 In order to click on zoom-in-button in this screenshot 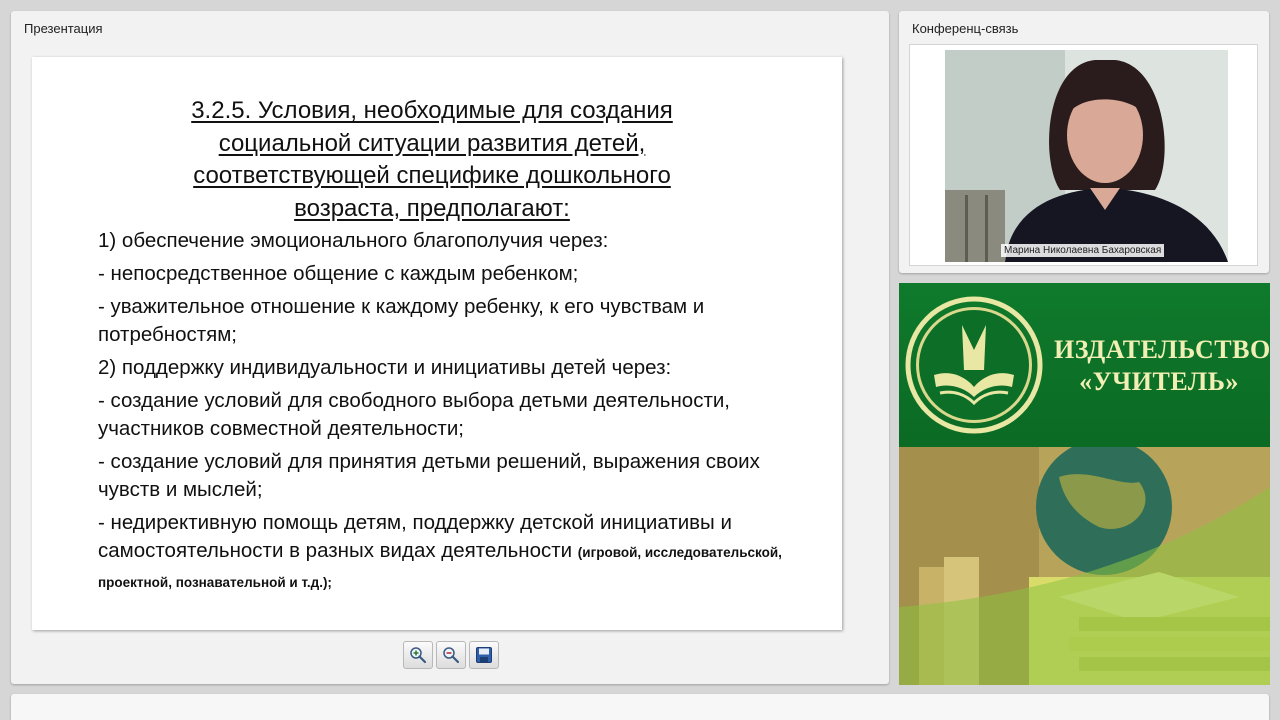, I will do `click(418, 655)`.